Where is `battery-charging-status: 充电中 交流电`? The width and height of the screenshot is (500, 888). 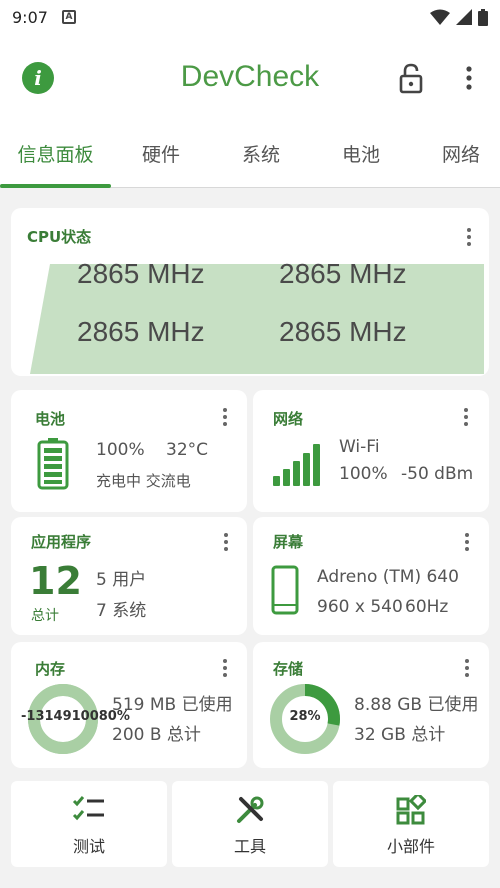
battery-charging-status: 充电中 交流电 is located at coordinates (143, 481).